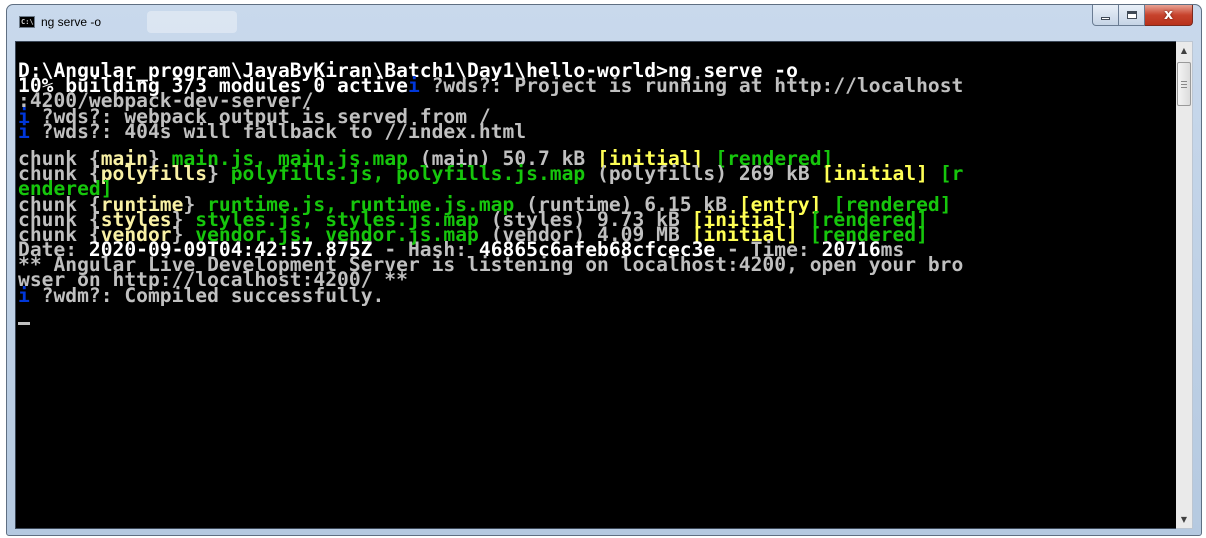 This screenshot has width=1206, height=538. I want to click on chunk-brace: }, so click(219, 174).